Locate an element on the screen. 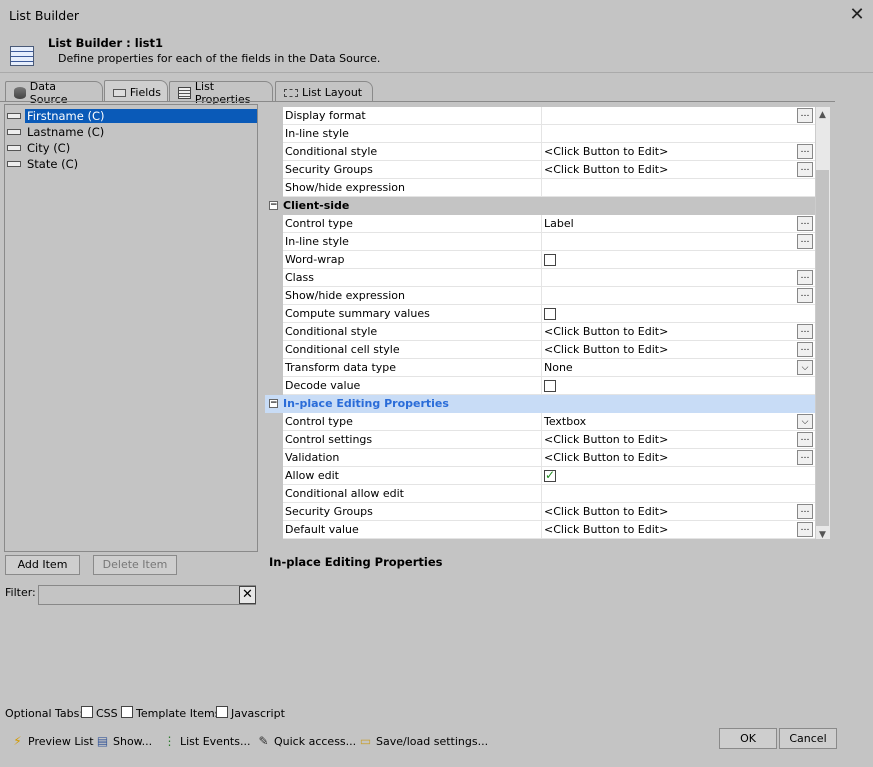 The height and width of the screenshot is (767, 873). prop-row-show-hide-expression: Show/hide expression is located at coordinates (540, 188).